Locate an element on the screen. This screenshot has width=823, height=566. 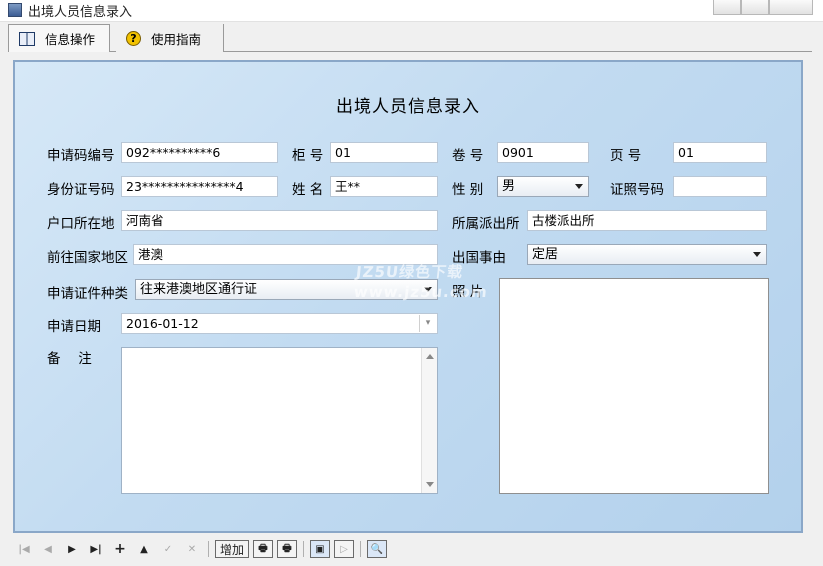
name-field: 王** is located at coordinates (384, 186).